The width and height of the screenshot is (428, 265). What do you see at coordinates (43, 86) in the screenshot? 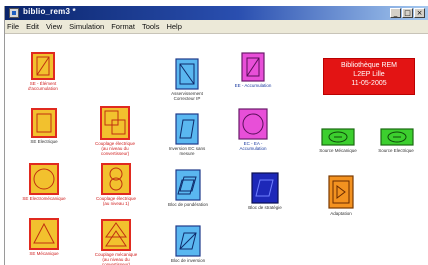
I see `block-sn-element-label: SE - Élément d'accumulation` at bounding box center [43, 86].